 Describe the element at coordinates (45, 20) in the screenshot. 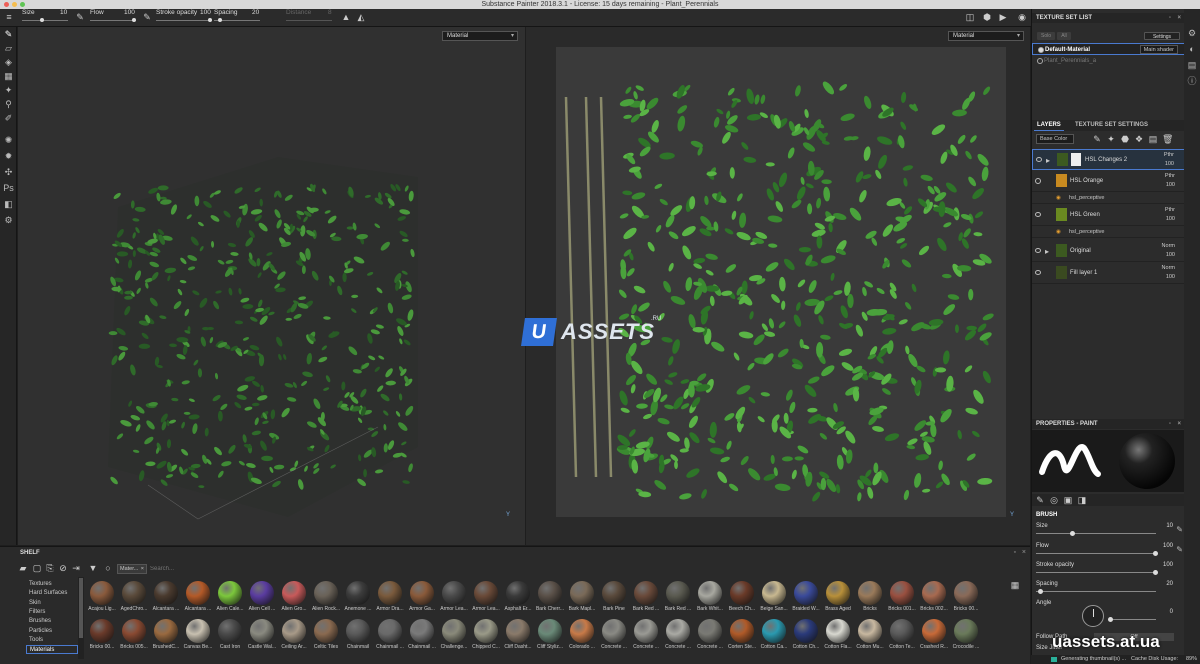

I see `toolbar-size-slider` at that location.